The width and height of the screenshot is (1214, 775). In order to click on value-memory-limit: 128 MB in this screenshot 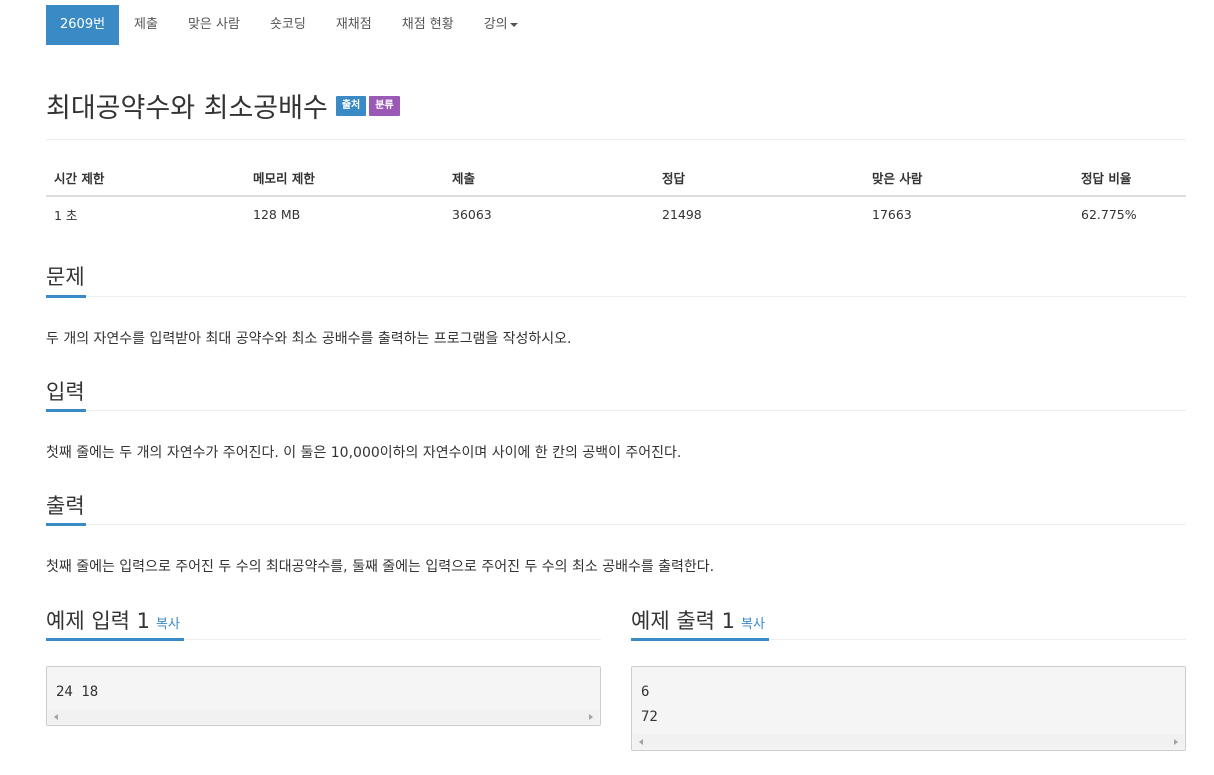, I will do `click(277, 214)`.